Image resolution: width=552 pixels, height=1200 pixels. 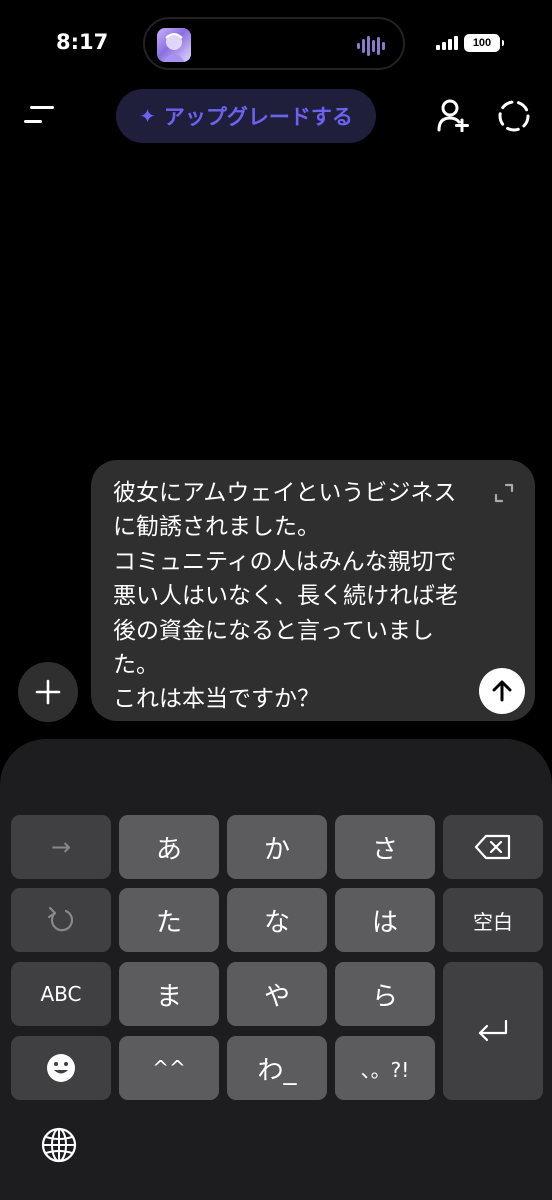 I want to click on key-label: ま, so click(x=168, y=996).